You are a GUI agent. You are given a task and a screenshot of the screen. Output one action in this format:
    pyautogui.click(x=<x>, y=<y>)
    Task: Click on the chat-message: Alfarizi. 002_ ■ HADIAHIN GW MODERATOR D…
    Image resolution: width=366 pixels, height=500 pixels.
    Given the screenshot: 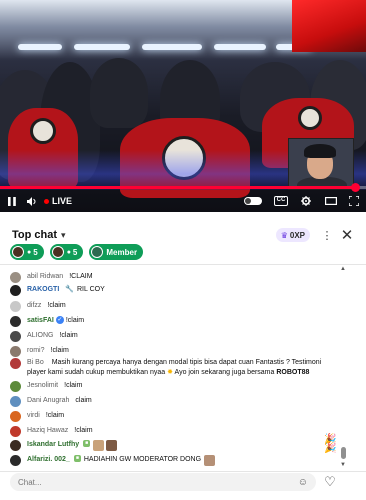 What is the action you would take?
    pyautogui.click(x=175, y=460)
    